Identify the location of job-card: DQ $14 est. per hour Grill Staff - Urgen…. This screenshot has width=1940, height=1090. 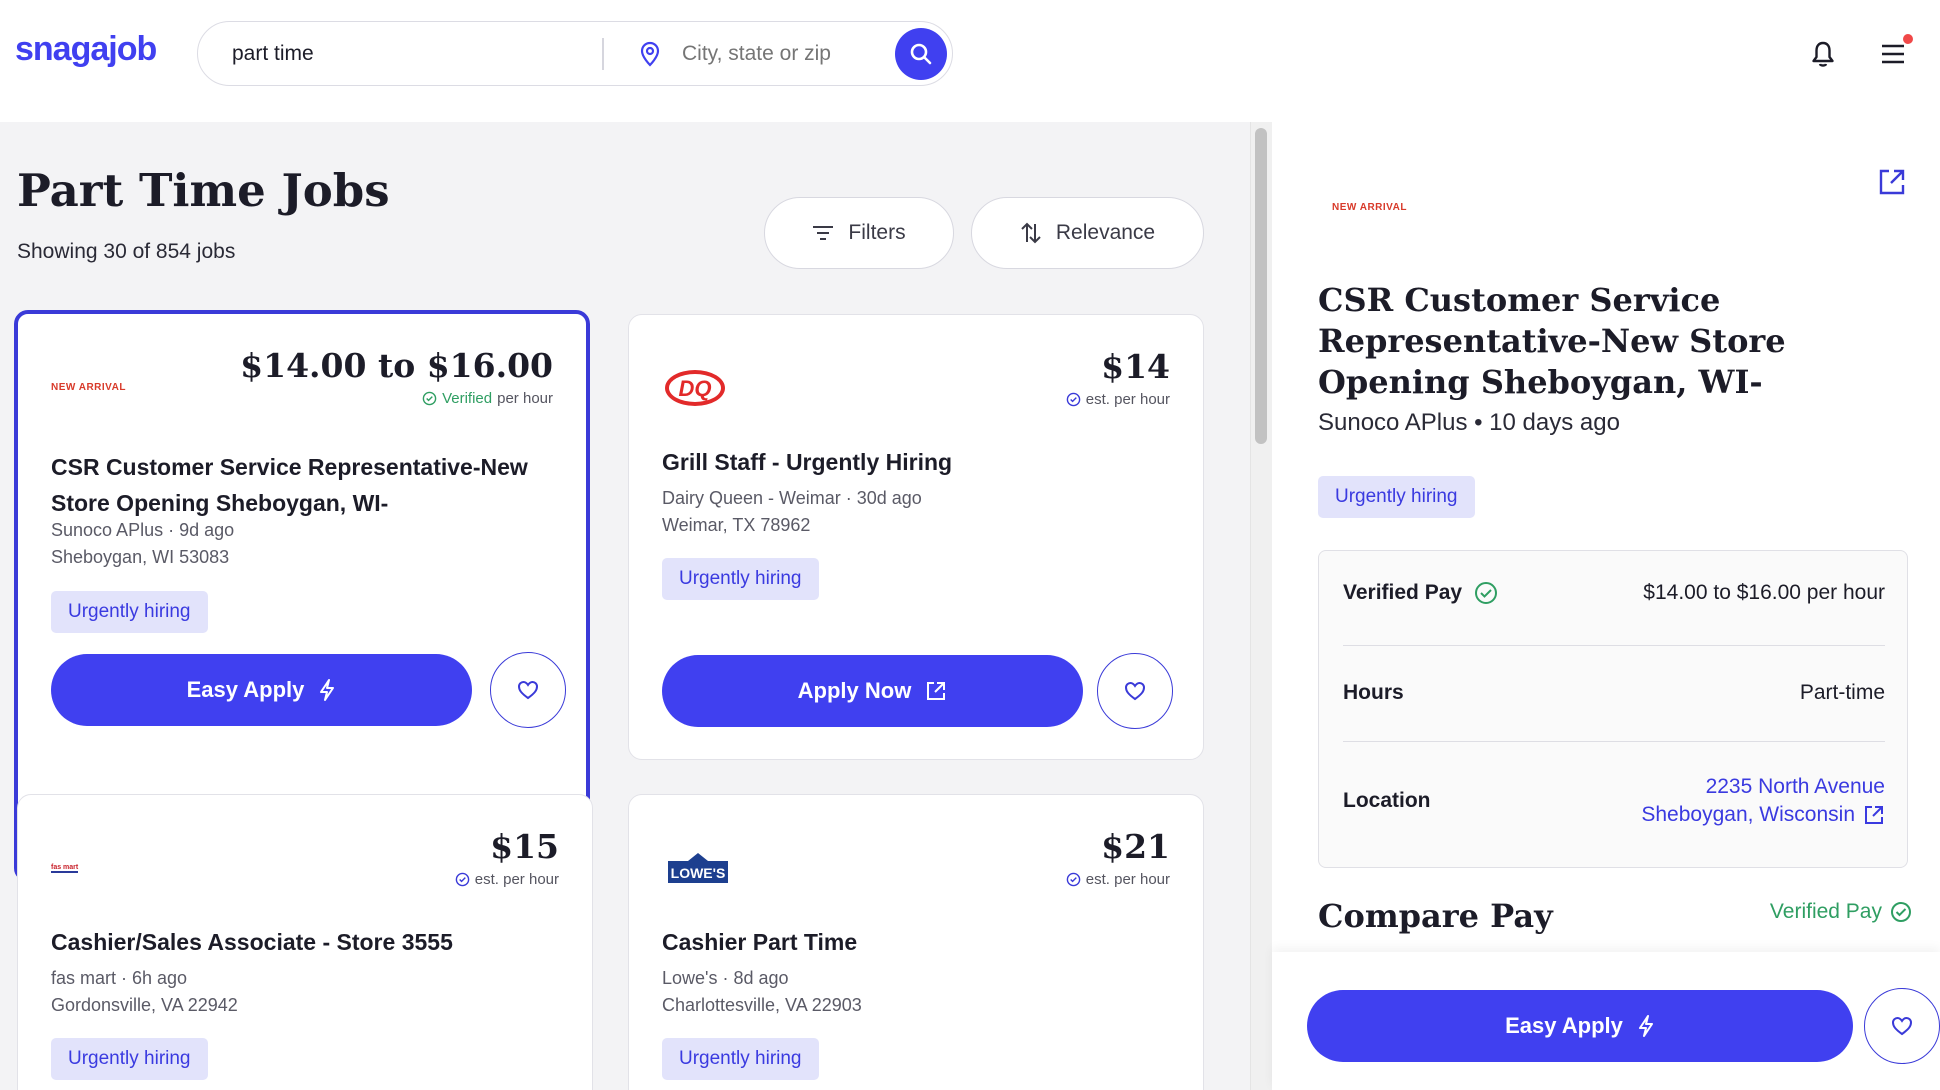
(916, 537).